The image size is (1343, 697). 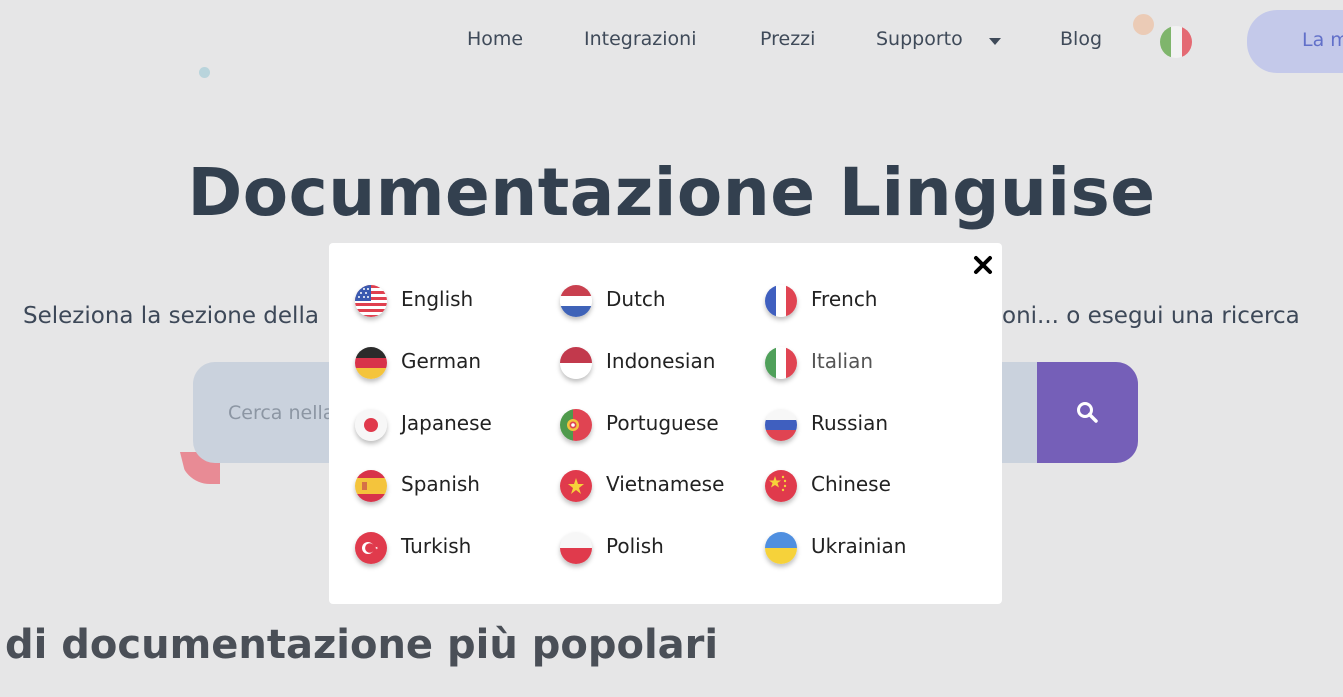 What do you see at coordinates (576, 548) in the screenshot?
I see `poland-flag-icon` at bounding box center [576, 548].